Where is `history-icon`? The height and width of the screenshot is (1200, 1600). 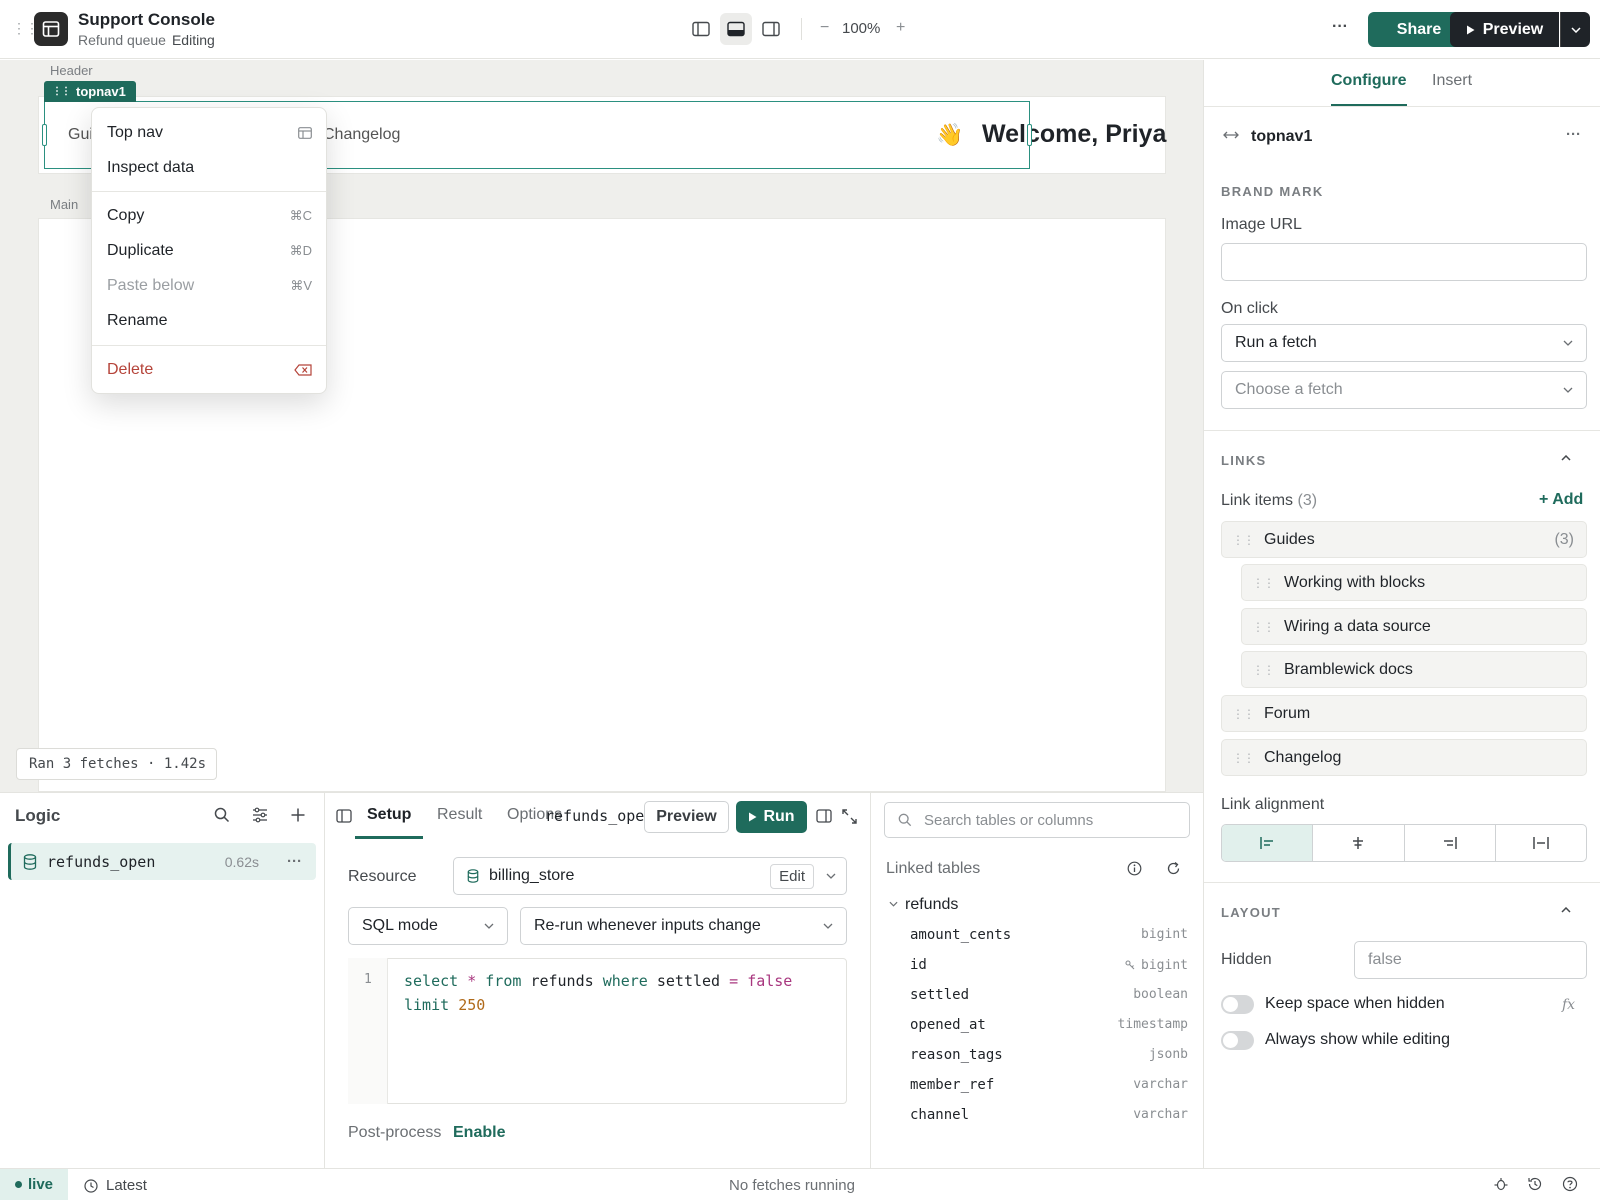
history-icon is located at coordinates (1535, 1184).